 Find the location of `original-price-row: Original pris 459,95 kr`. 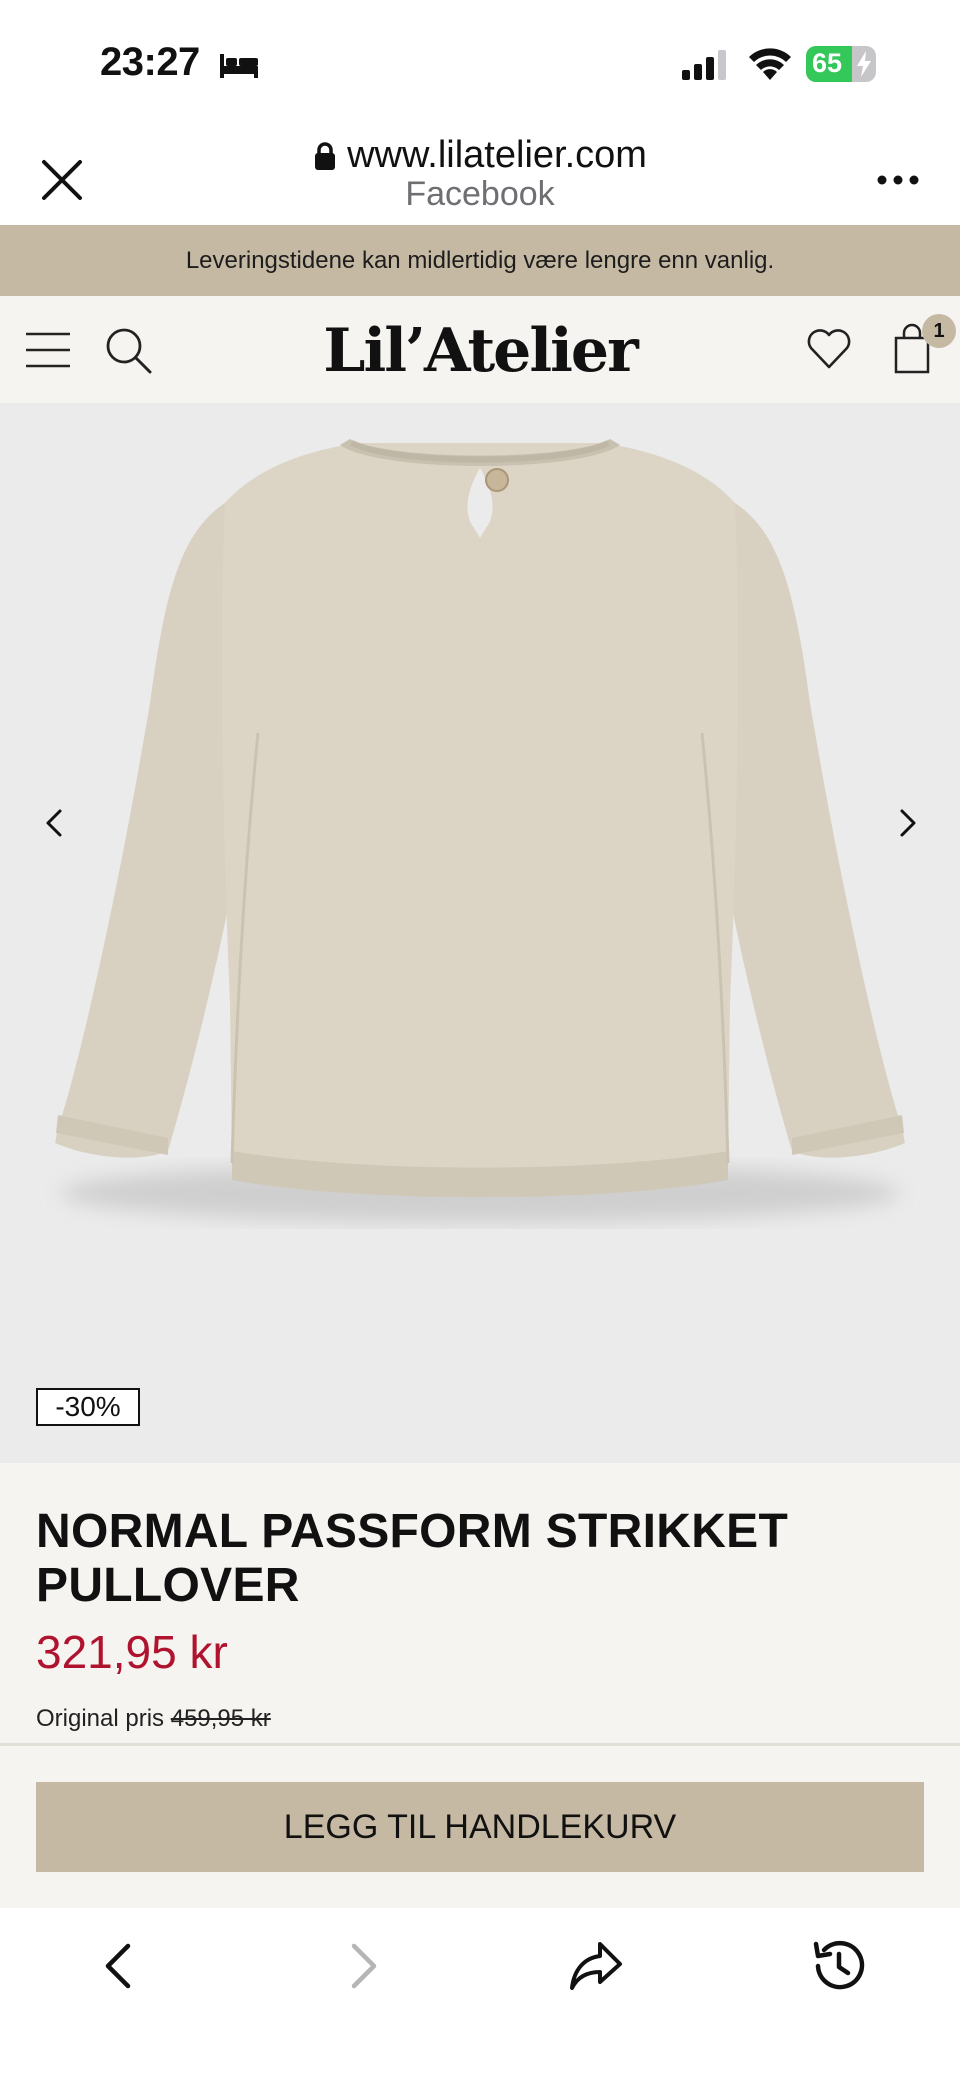

original-price-row: Original pris 459,95 kr is located at coordinates (153, 1719).